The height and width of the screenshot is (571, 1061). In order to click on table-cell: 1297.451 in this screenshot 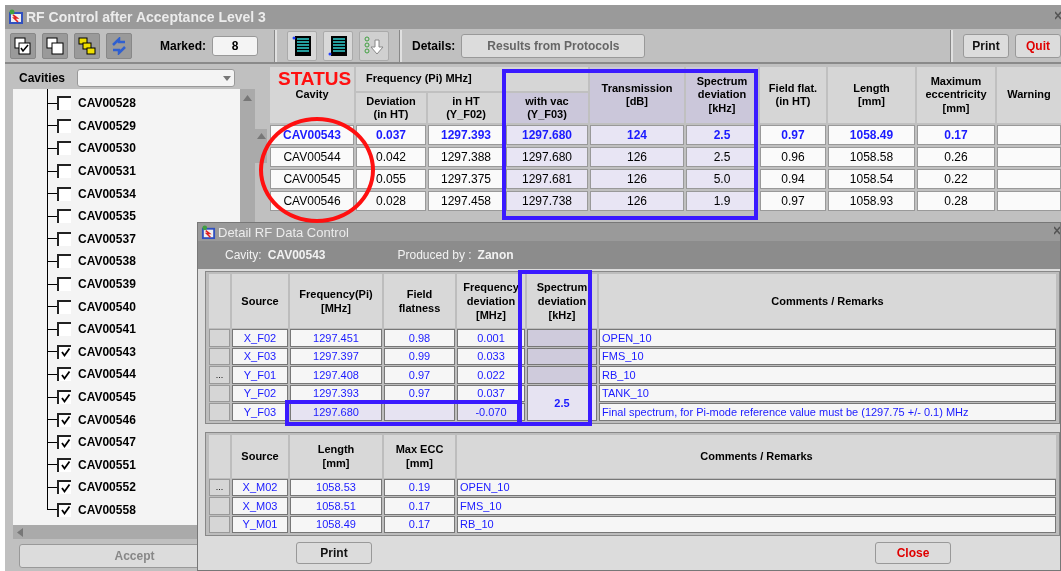, I will do `click(336, 338)`.